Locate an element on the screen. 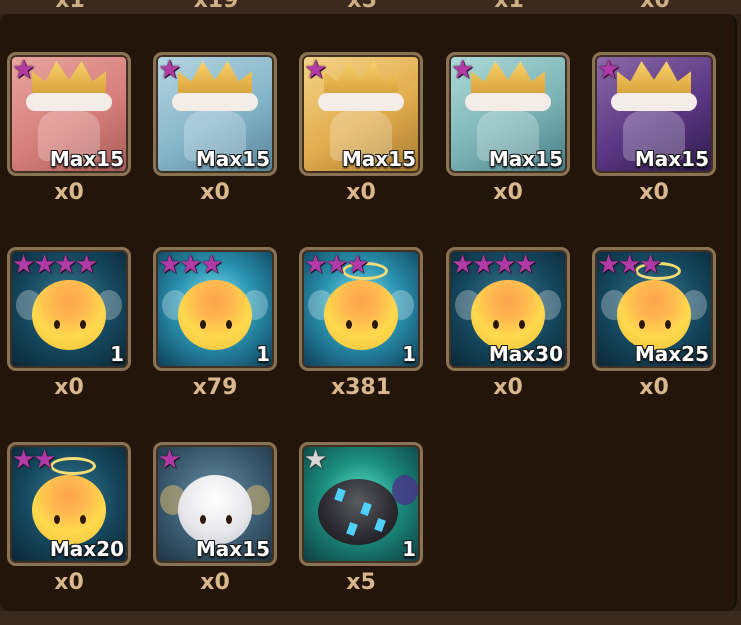  top-count: x5 is located at coordinates (362, 6).